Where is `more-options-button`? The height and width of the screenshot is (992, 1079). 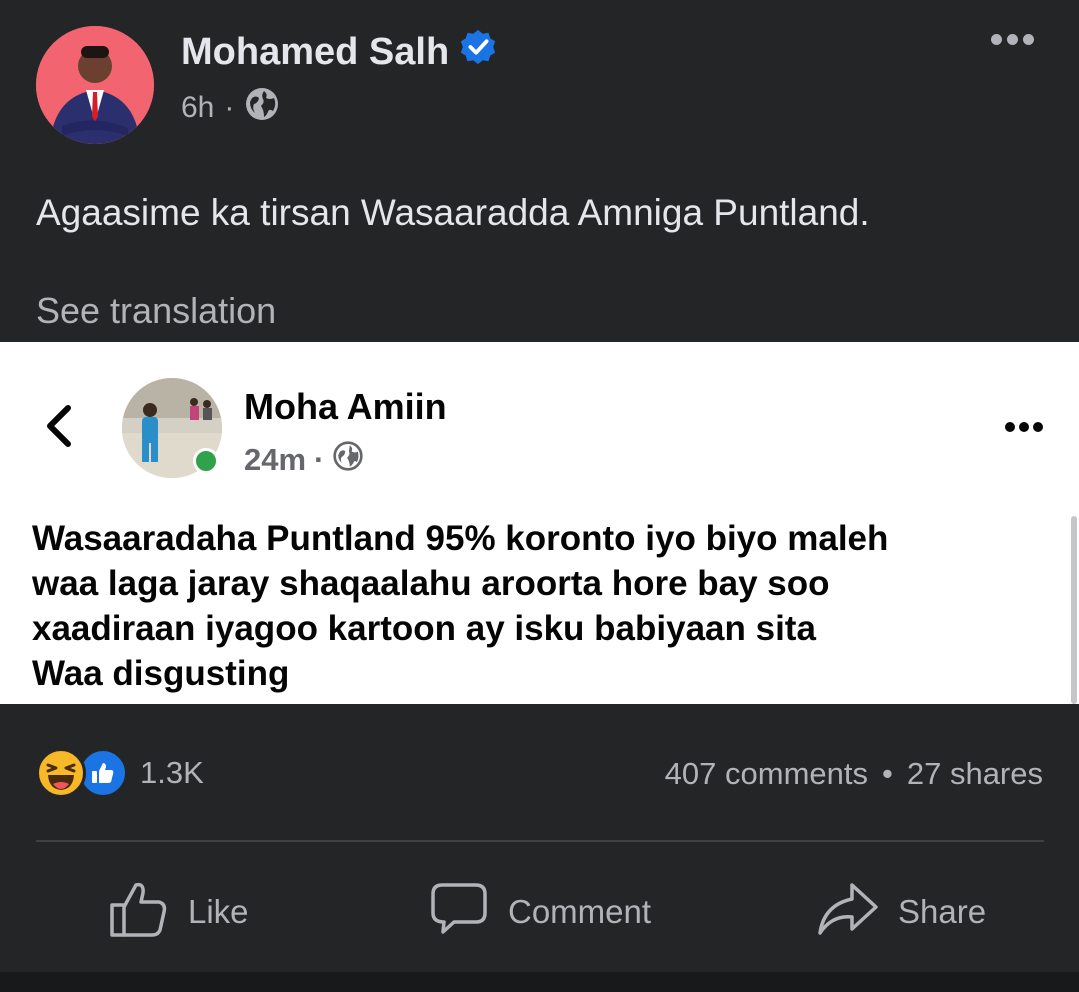
more-options-button is located at coordinates (1012, 39).